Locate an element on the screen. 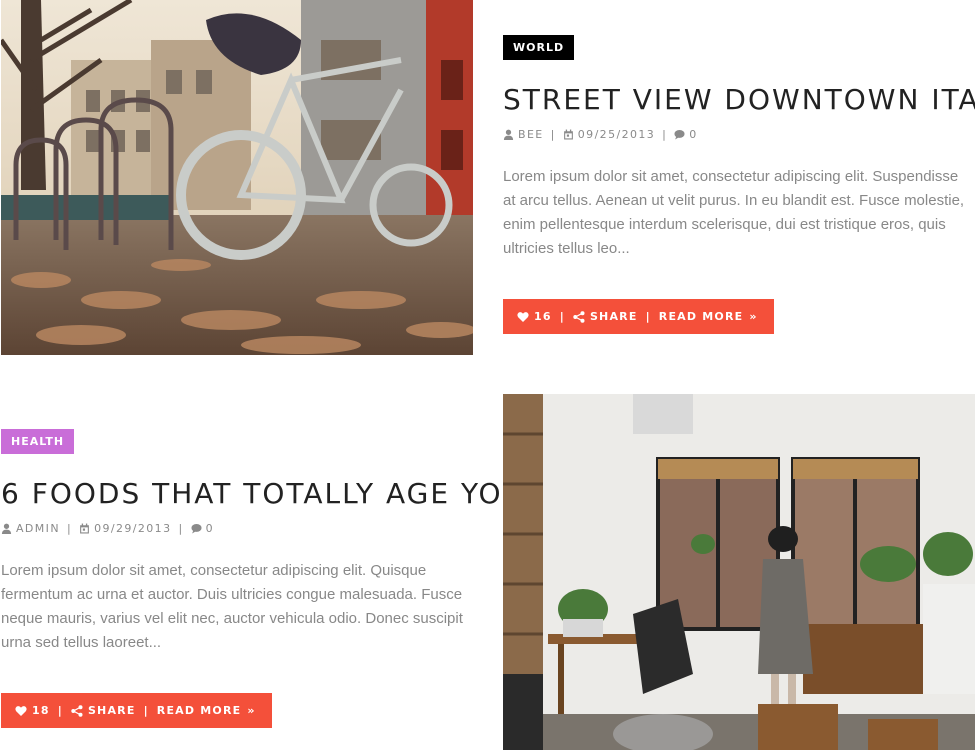 The width and height of the screenshot is (975, 750). post-author: ADMIN is located at coordinates (38, 528).